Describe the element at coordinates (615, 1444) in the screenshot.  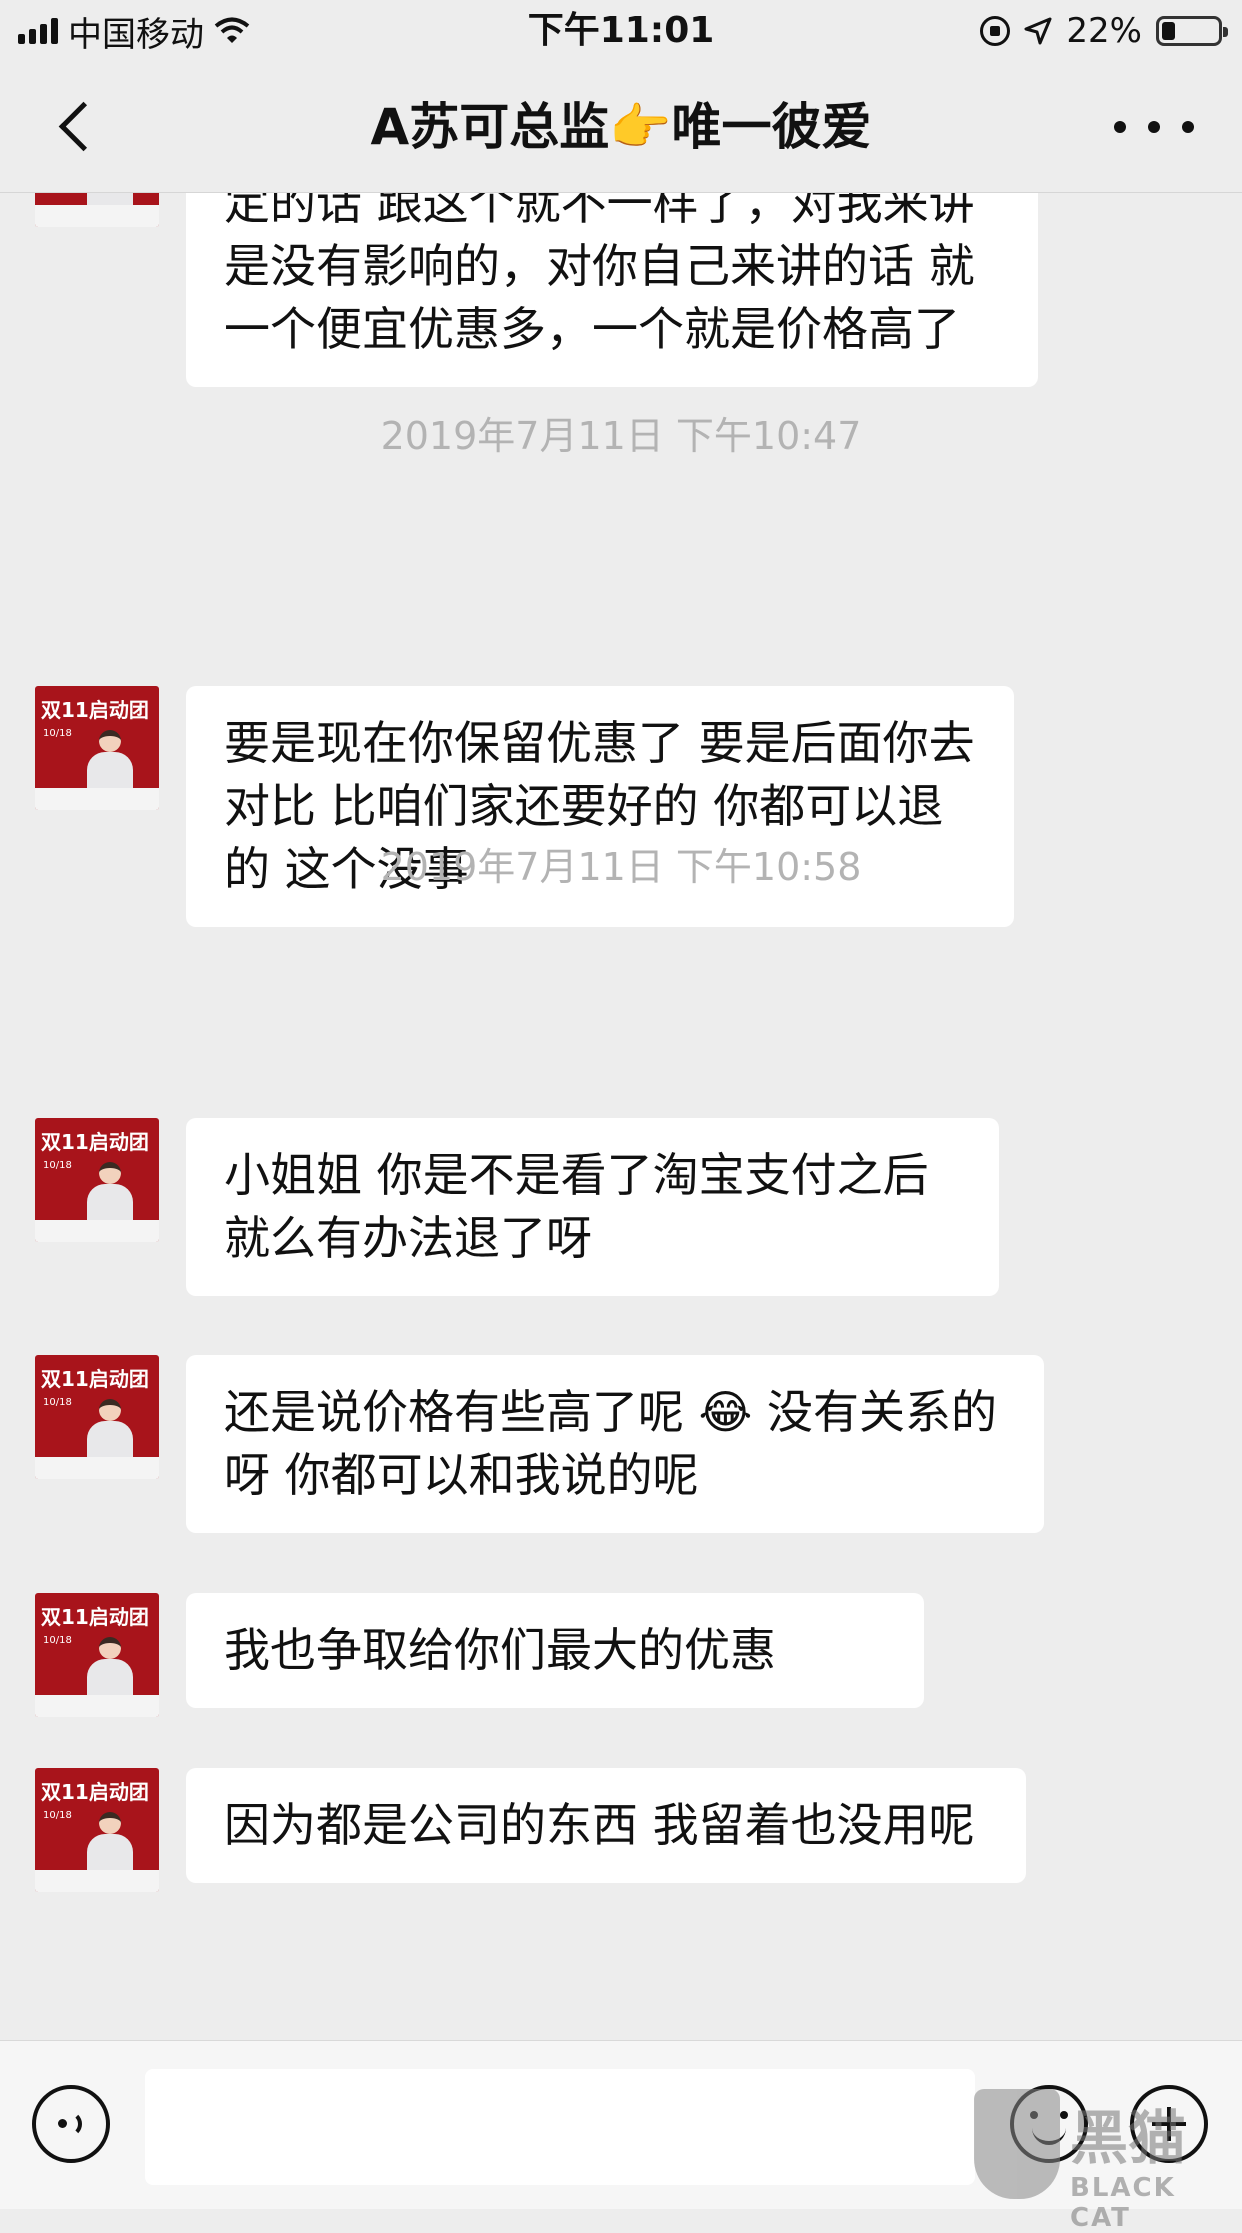
I see `message-bubble: 还是说价格有些高了呢 😂 没有关系的呀 你都可以和我说的呢` at that location.